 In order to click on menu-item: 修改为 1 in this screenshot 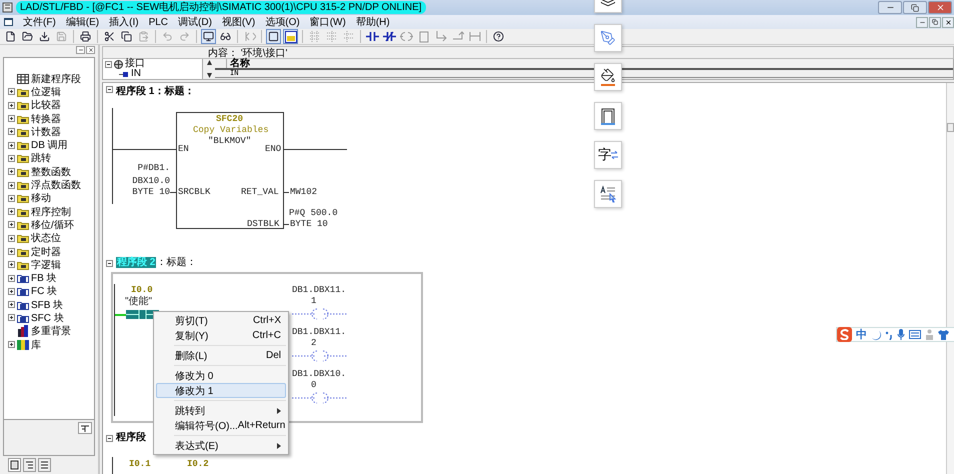, I will do `click(221, 390)`.